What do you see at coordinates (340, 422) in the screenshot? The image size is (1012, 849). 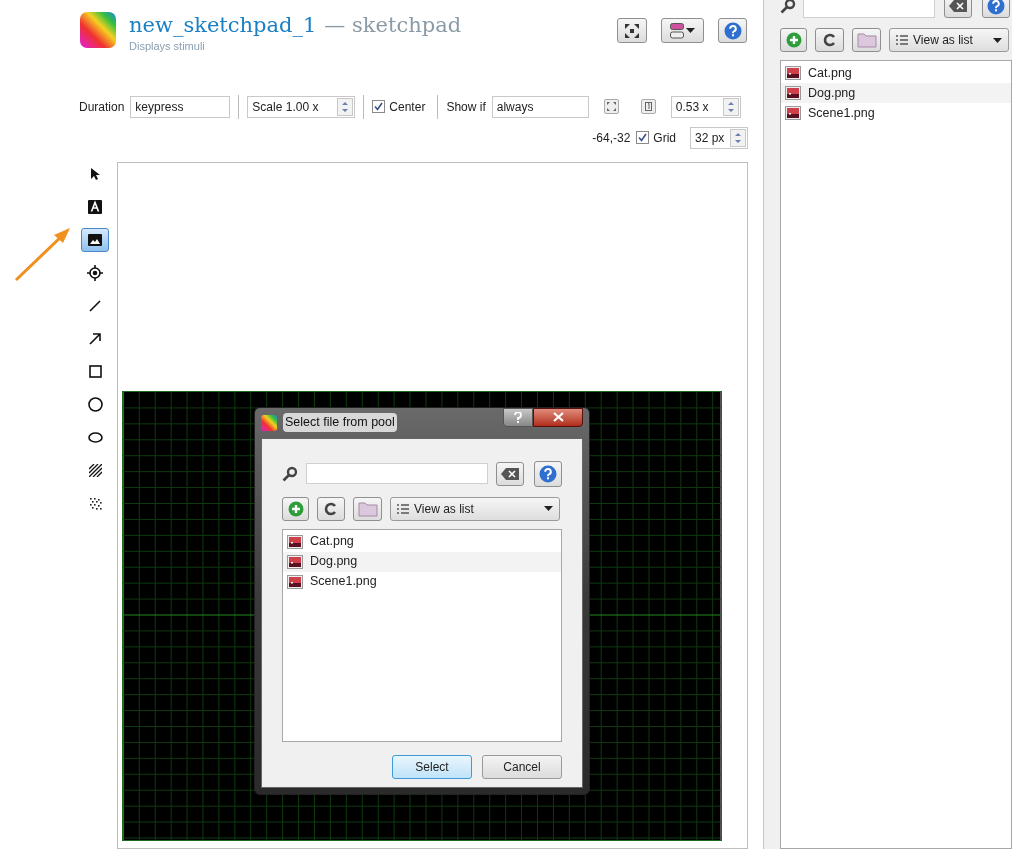 I see `dialog-title: Select file from pool` at bounding box center [340, 422].